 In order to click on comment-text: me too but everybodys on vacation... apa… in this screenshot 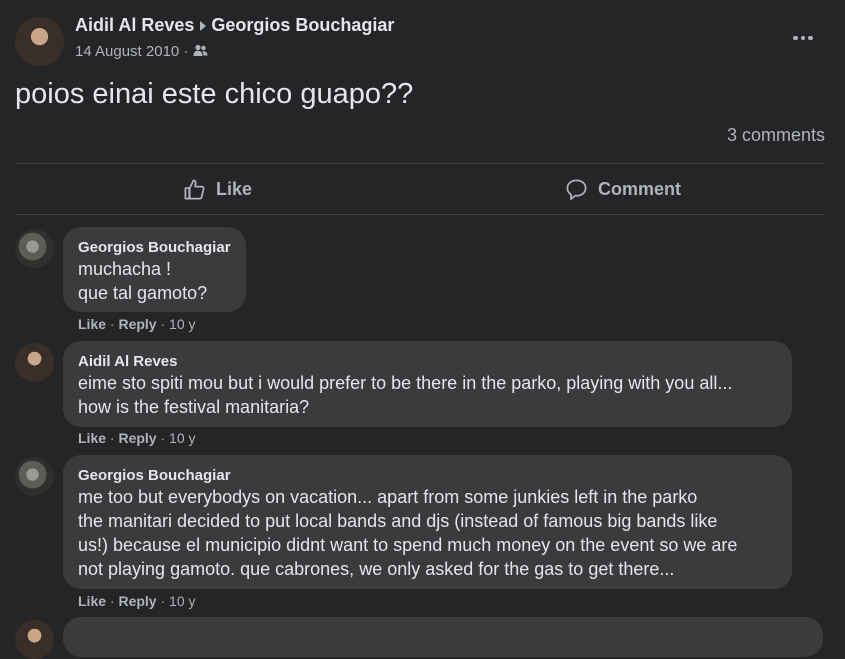, I will do `click(408, 533)`.